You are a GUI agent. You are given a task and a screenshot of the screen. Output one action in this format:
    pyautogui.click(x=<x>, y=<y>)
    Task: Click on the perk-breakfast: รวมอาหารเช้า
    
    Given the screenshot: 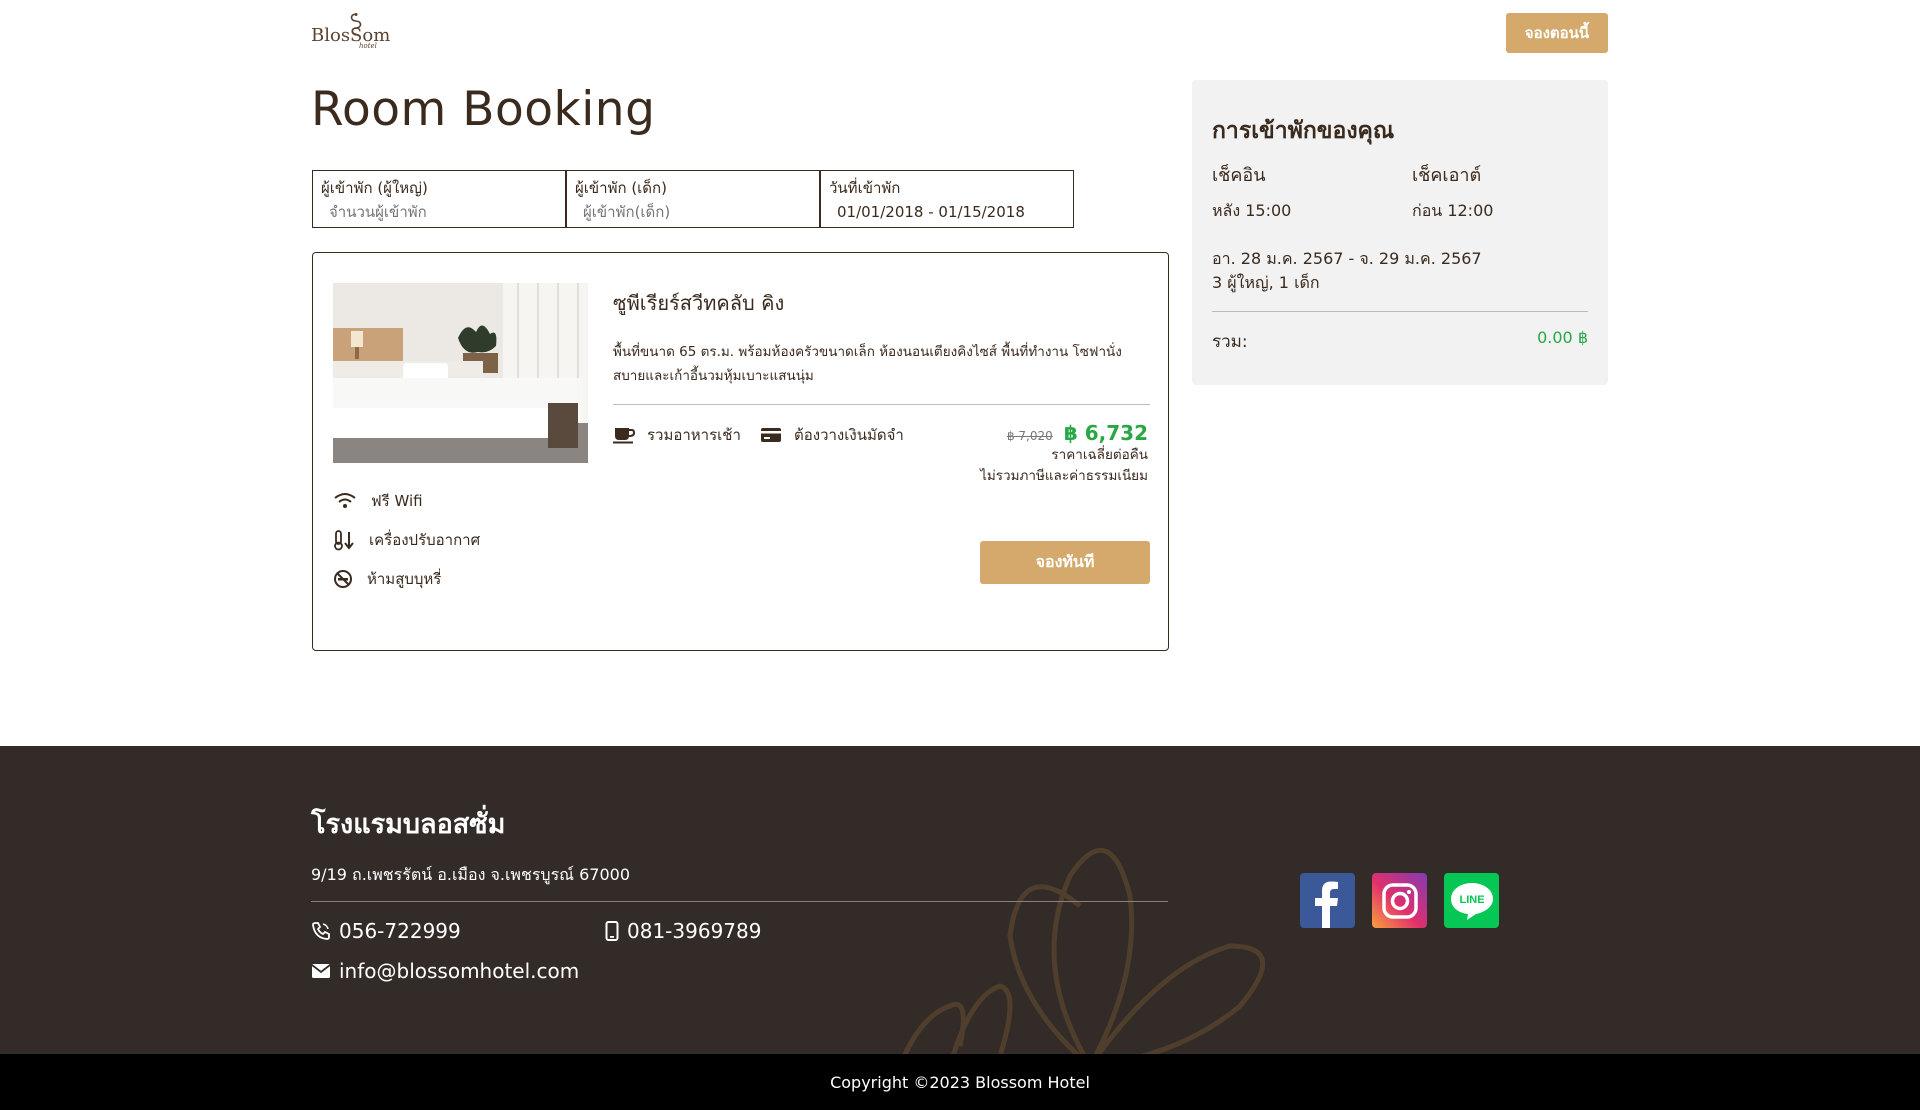 What is the action you would take?
    pyautogui.click(x=677, y=435)
    